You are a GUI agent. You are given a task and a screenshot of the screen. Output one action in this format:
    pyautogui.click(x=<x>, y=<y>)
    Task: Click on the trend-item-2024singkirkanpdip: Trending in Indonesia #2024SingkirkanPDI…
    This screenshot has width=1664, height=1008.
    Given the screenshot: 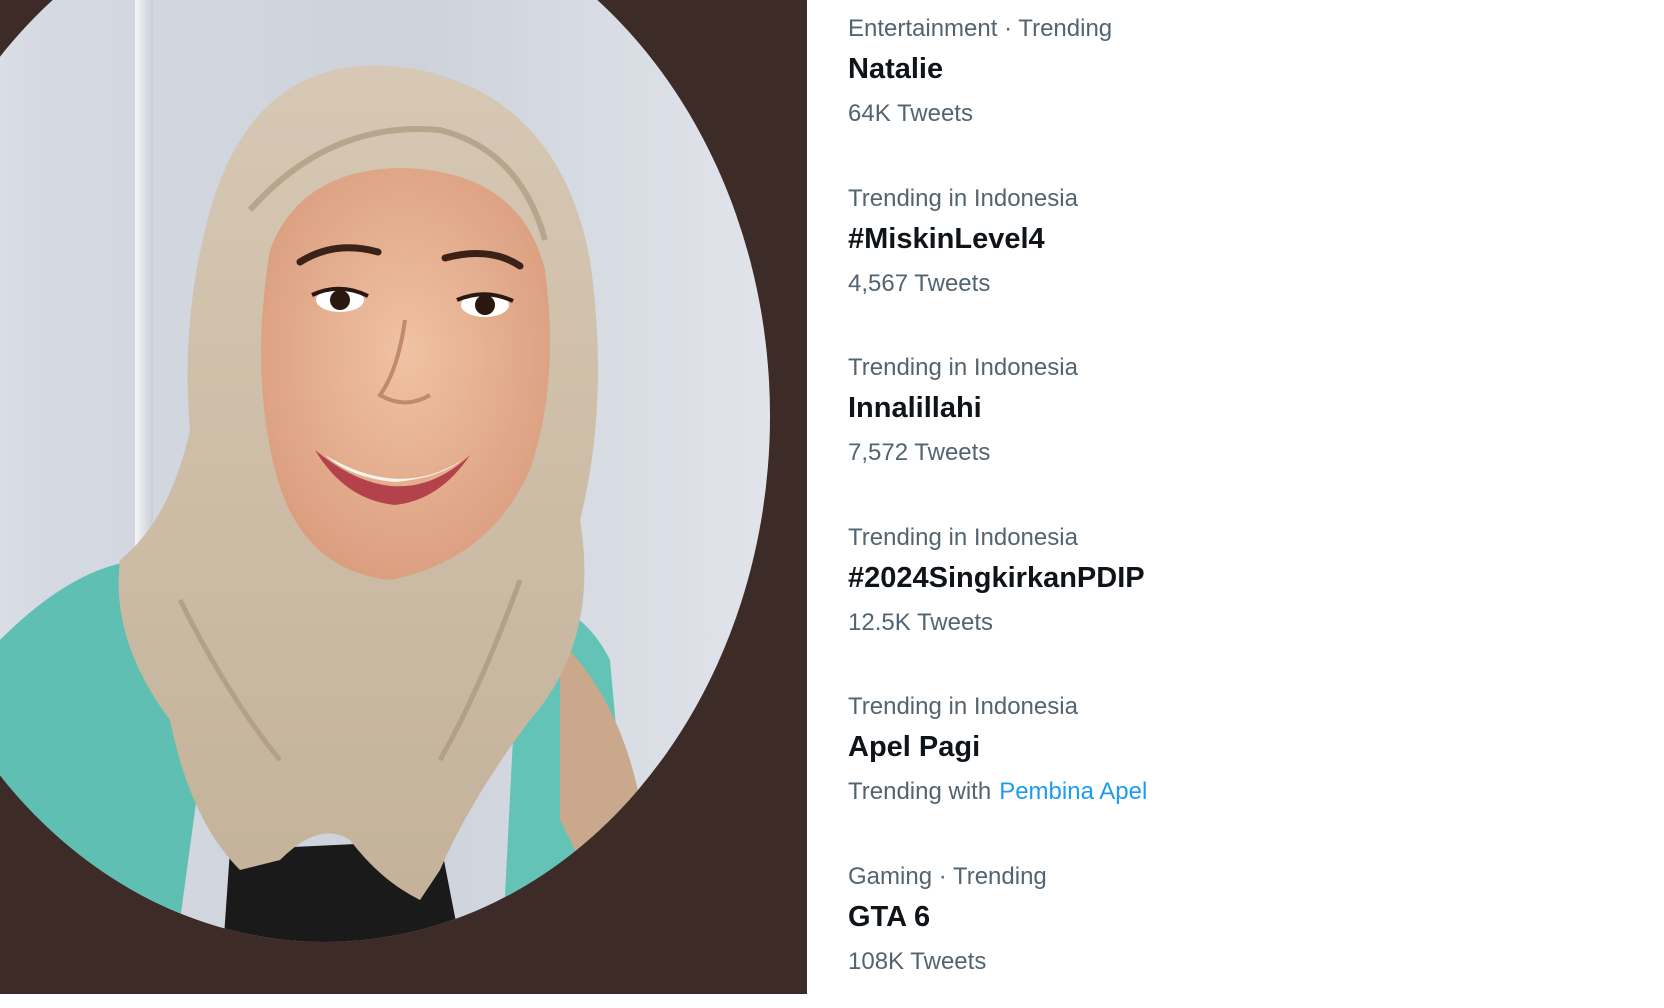 What is the action you would take?
    pyautogui.click(x=1248, y=604)
    